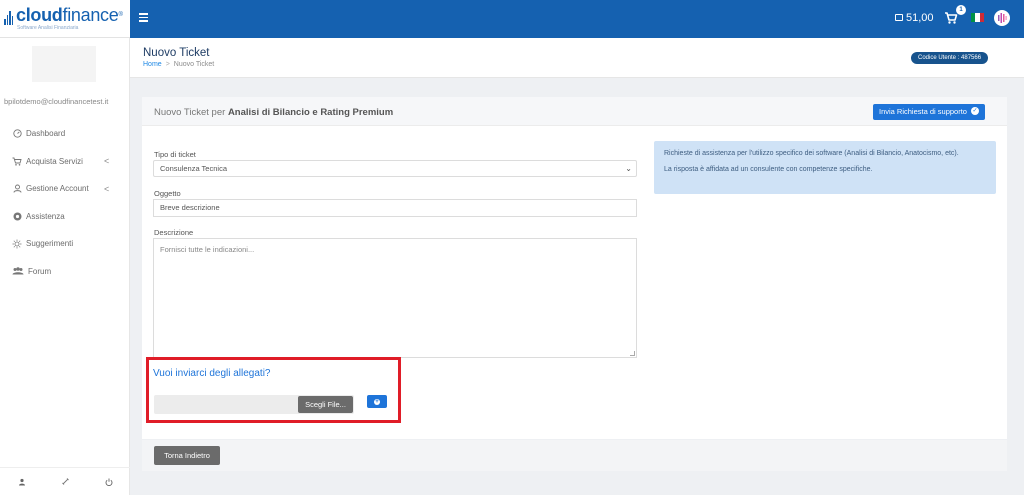 The height and width of the screenshot is (495, 1024). What do you see at coordinates (56, 101) in the screenshot?
I see `user-email: bpilotdemo@cloudfinancetest.it` at bounding box center [56, 101].